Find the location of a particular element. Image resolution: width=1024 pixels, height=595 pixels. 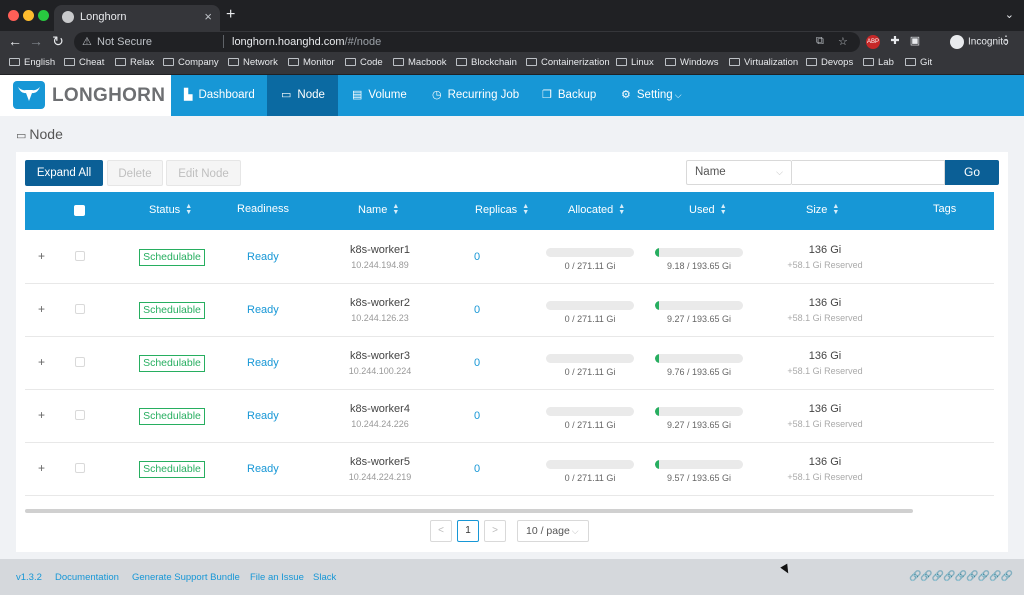

file-issue-link: File an Issue is located at coordinates (277, 577).